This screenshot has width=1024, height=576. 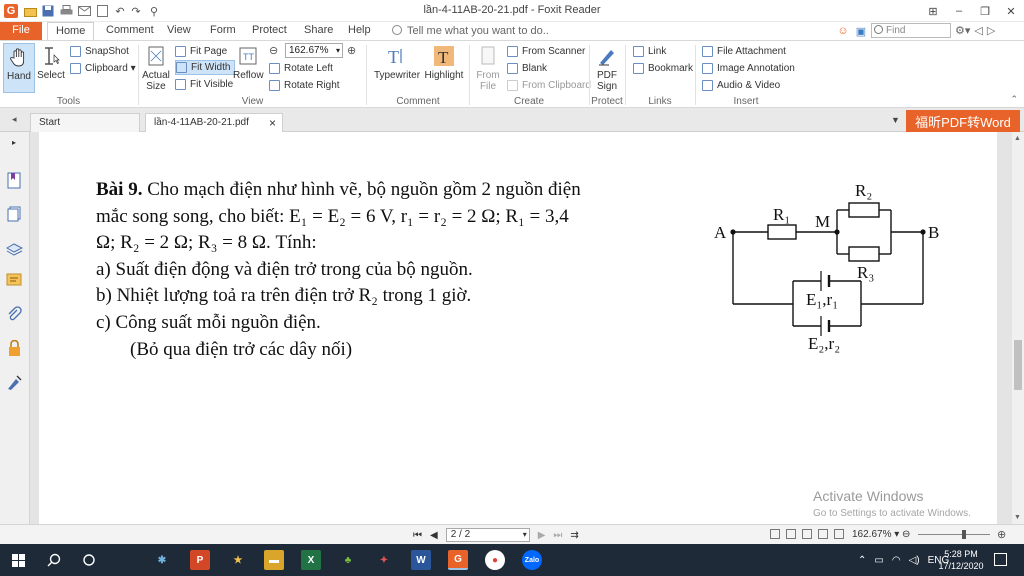 I want to click on tab-comment: Comment, so click(x=130, y=31).